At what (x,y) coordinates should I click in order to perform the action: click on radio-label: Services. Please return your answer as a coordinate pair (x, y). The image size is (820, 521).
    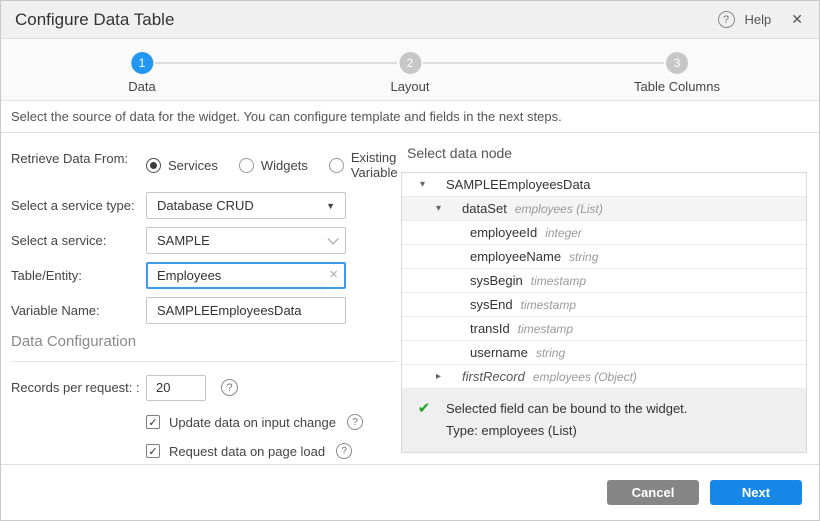
    Looking at the image, I should click on (193, 165).